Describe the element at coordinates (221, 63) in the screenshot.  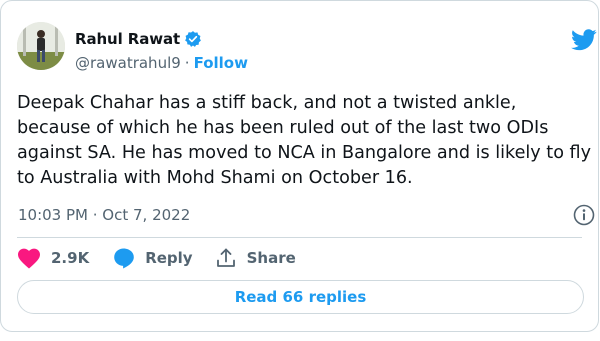
I see `follow-button: Follow` at that location.